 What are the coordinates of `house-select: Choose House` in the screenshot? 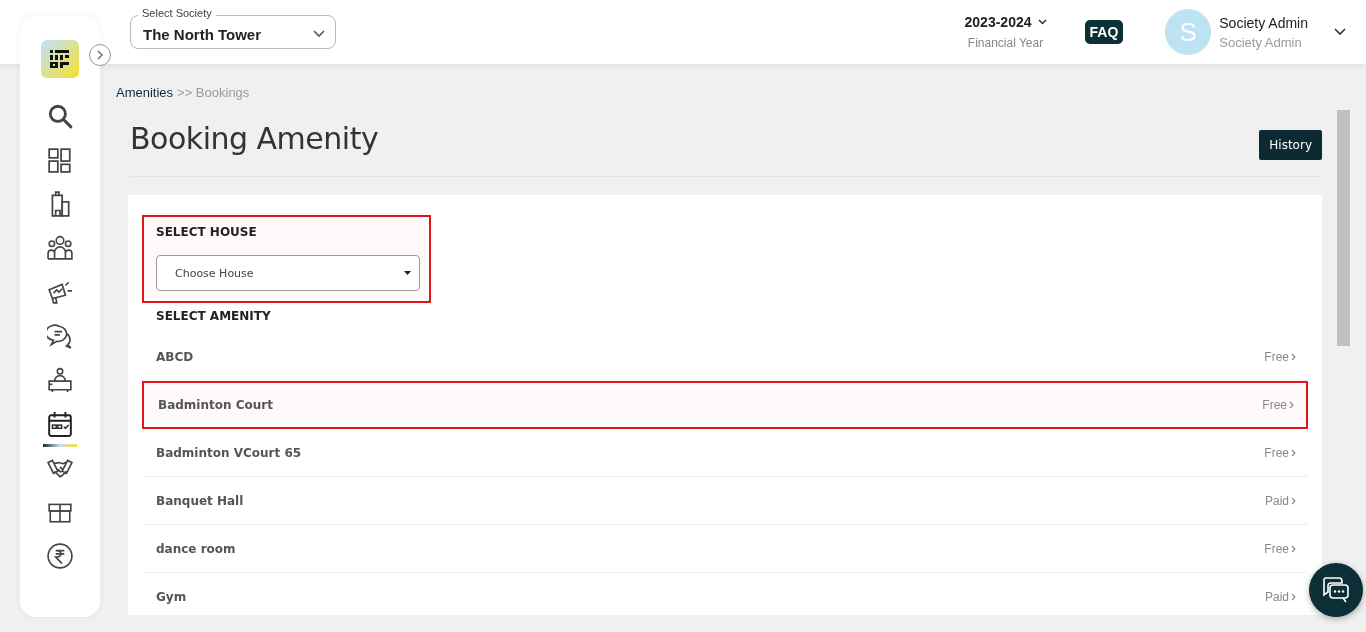 It's located at (288, 273).